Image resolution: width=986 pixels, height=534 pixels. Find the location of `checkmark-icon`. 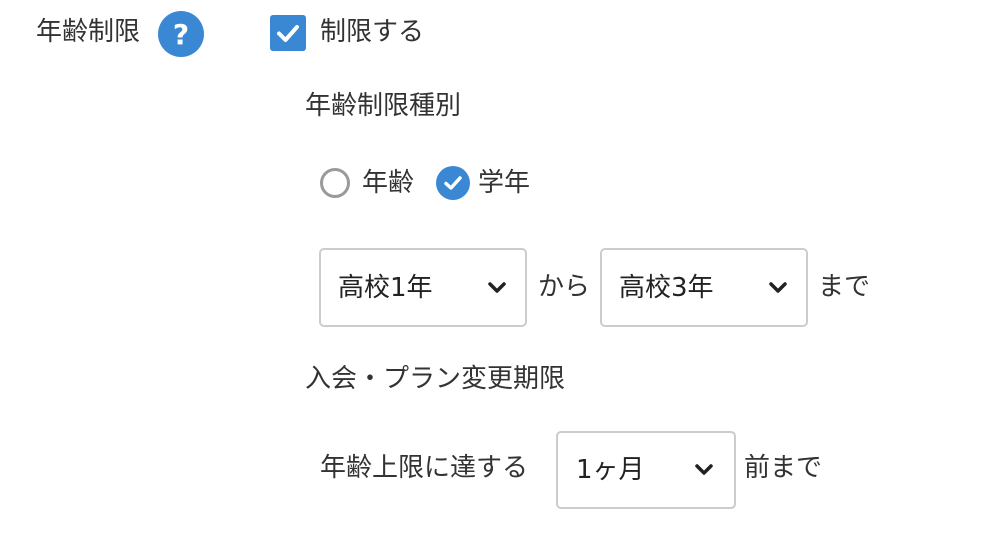

checkmark-icon is located at coordinates (288, 33).